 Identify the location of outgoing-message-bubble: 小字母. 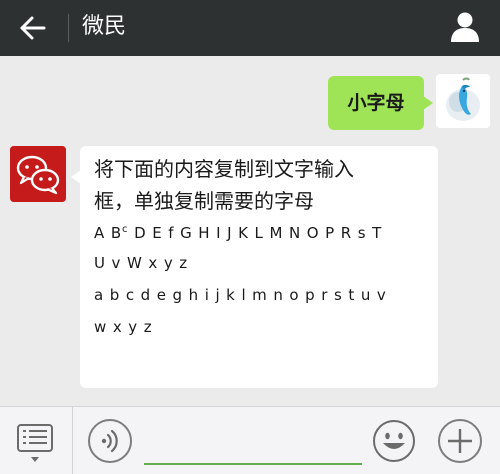
(380, 103).